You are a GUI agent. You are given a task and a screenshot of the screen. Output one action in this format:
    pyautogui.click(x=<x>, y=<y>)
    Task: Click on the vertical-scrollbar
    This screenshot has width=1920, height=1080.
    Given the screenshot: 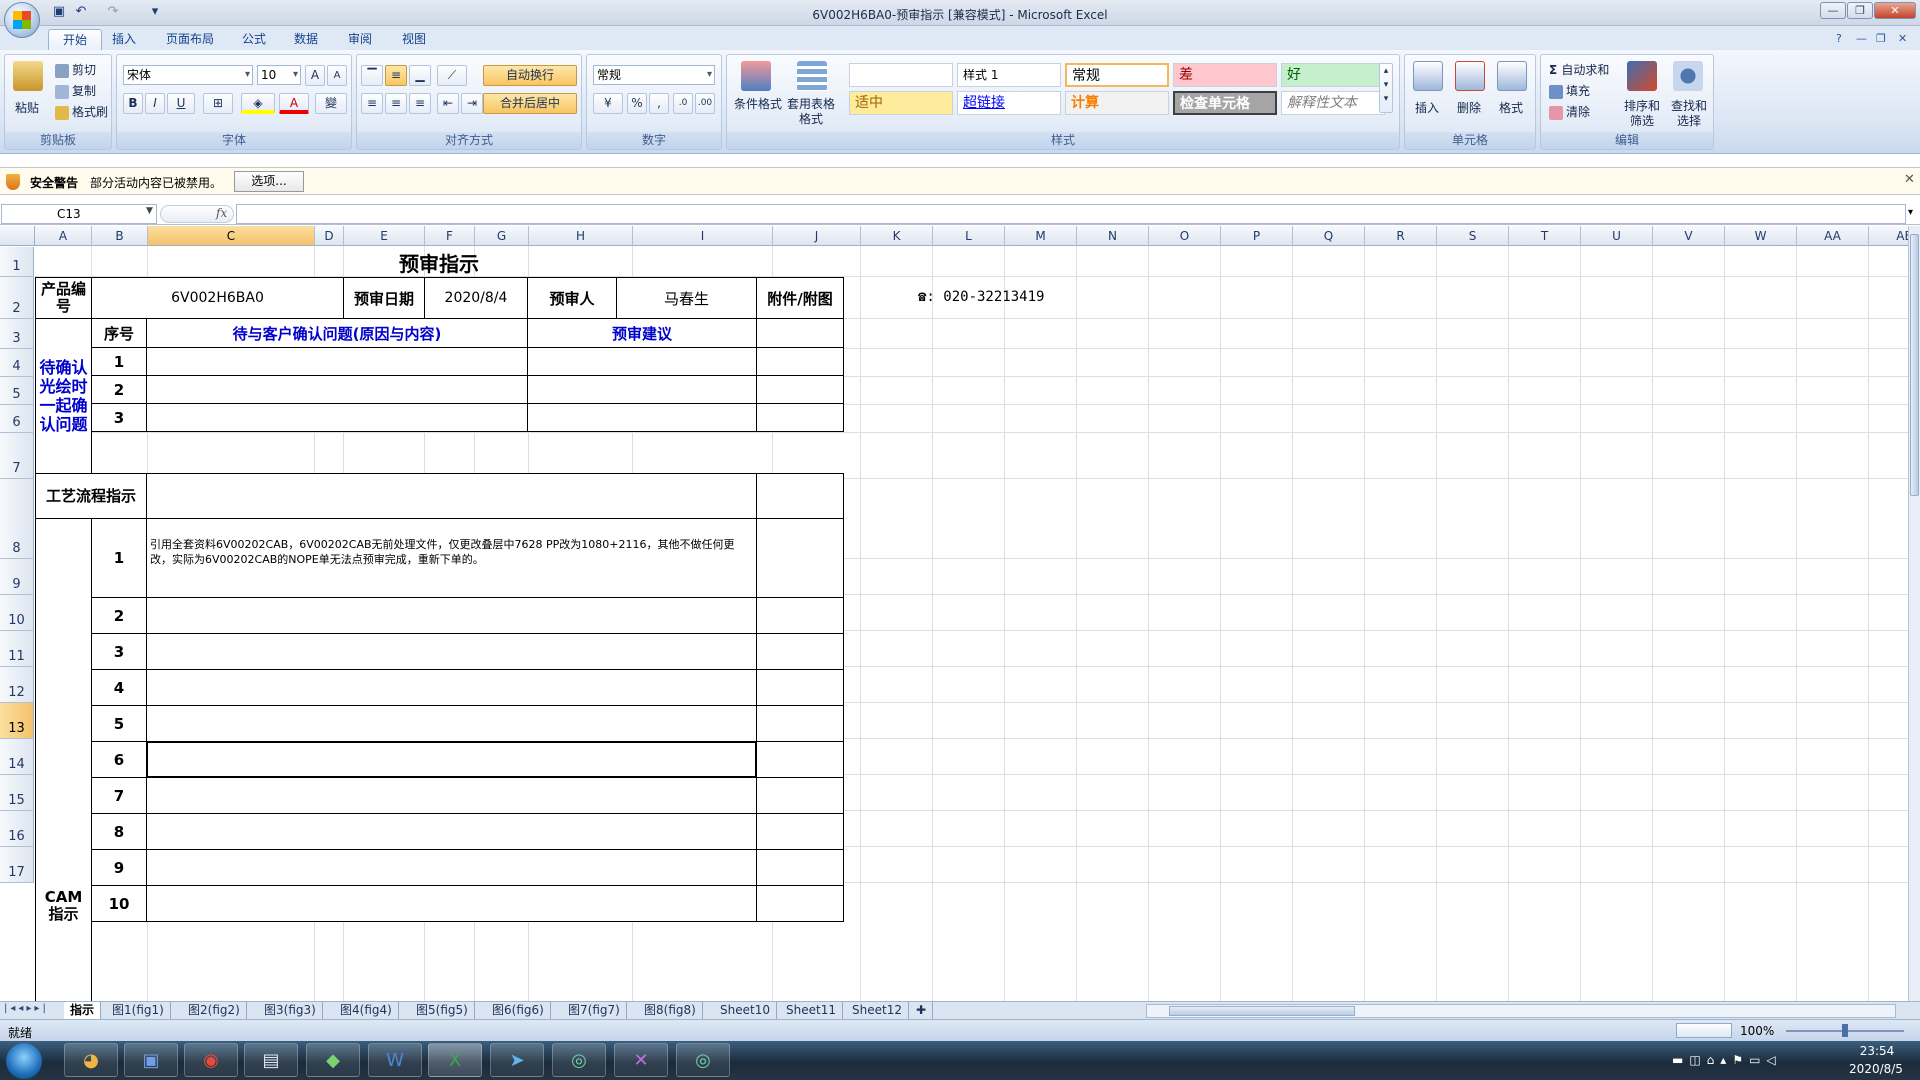 What is the action you would take?
    pyautogui.click(x=1914, y=613)
    